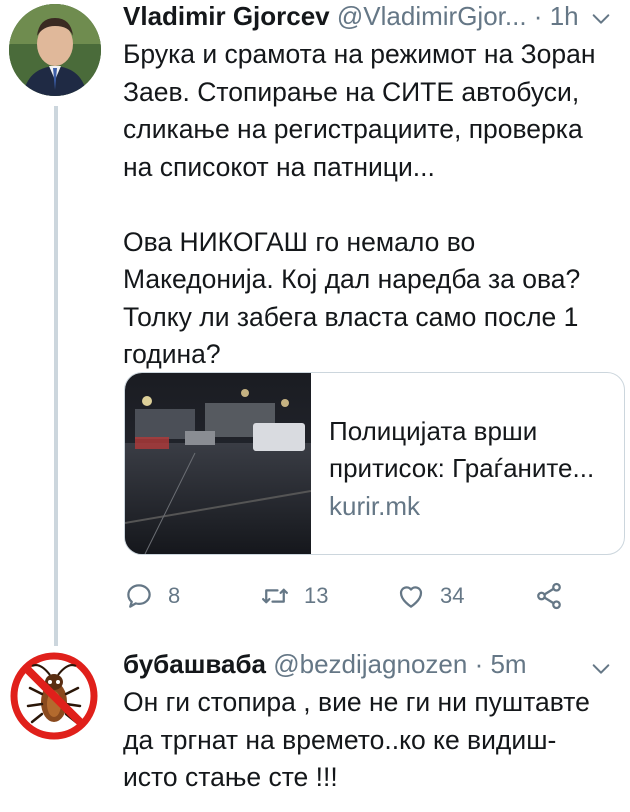  Describe the element at coordinates (194, 664) in the screenshot. I see `author-name: бубашваба` at that location.